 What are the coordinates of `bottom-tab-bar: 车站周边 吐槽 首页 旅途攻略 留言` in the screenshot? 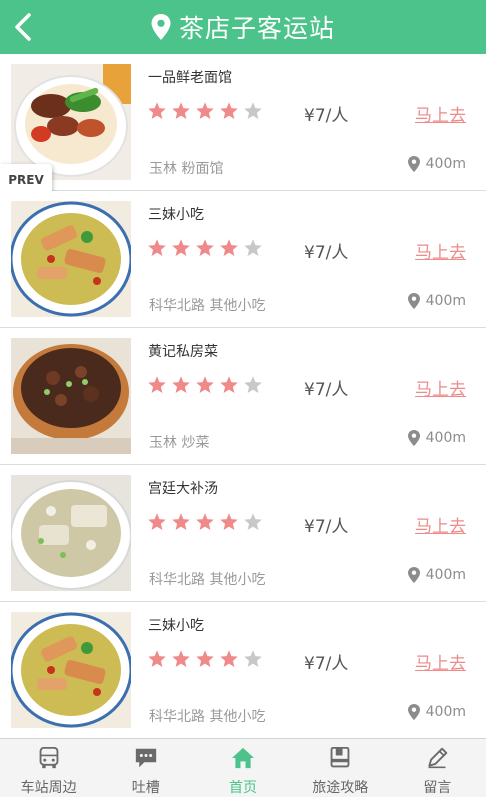 It's located at (243, 767).